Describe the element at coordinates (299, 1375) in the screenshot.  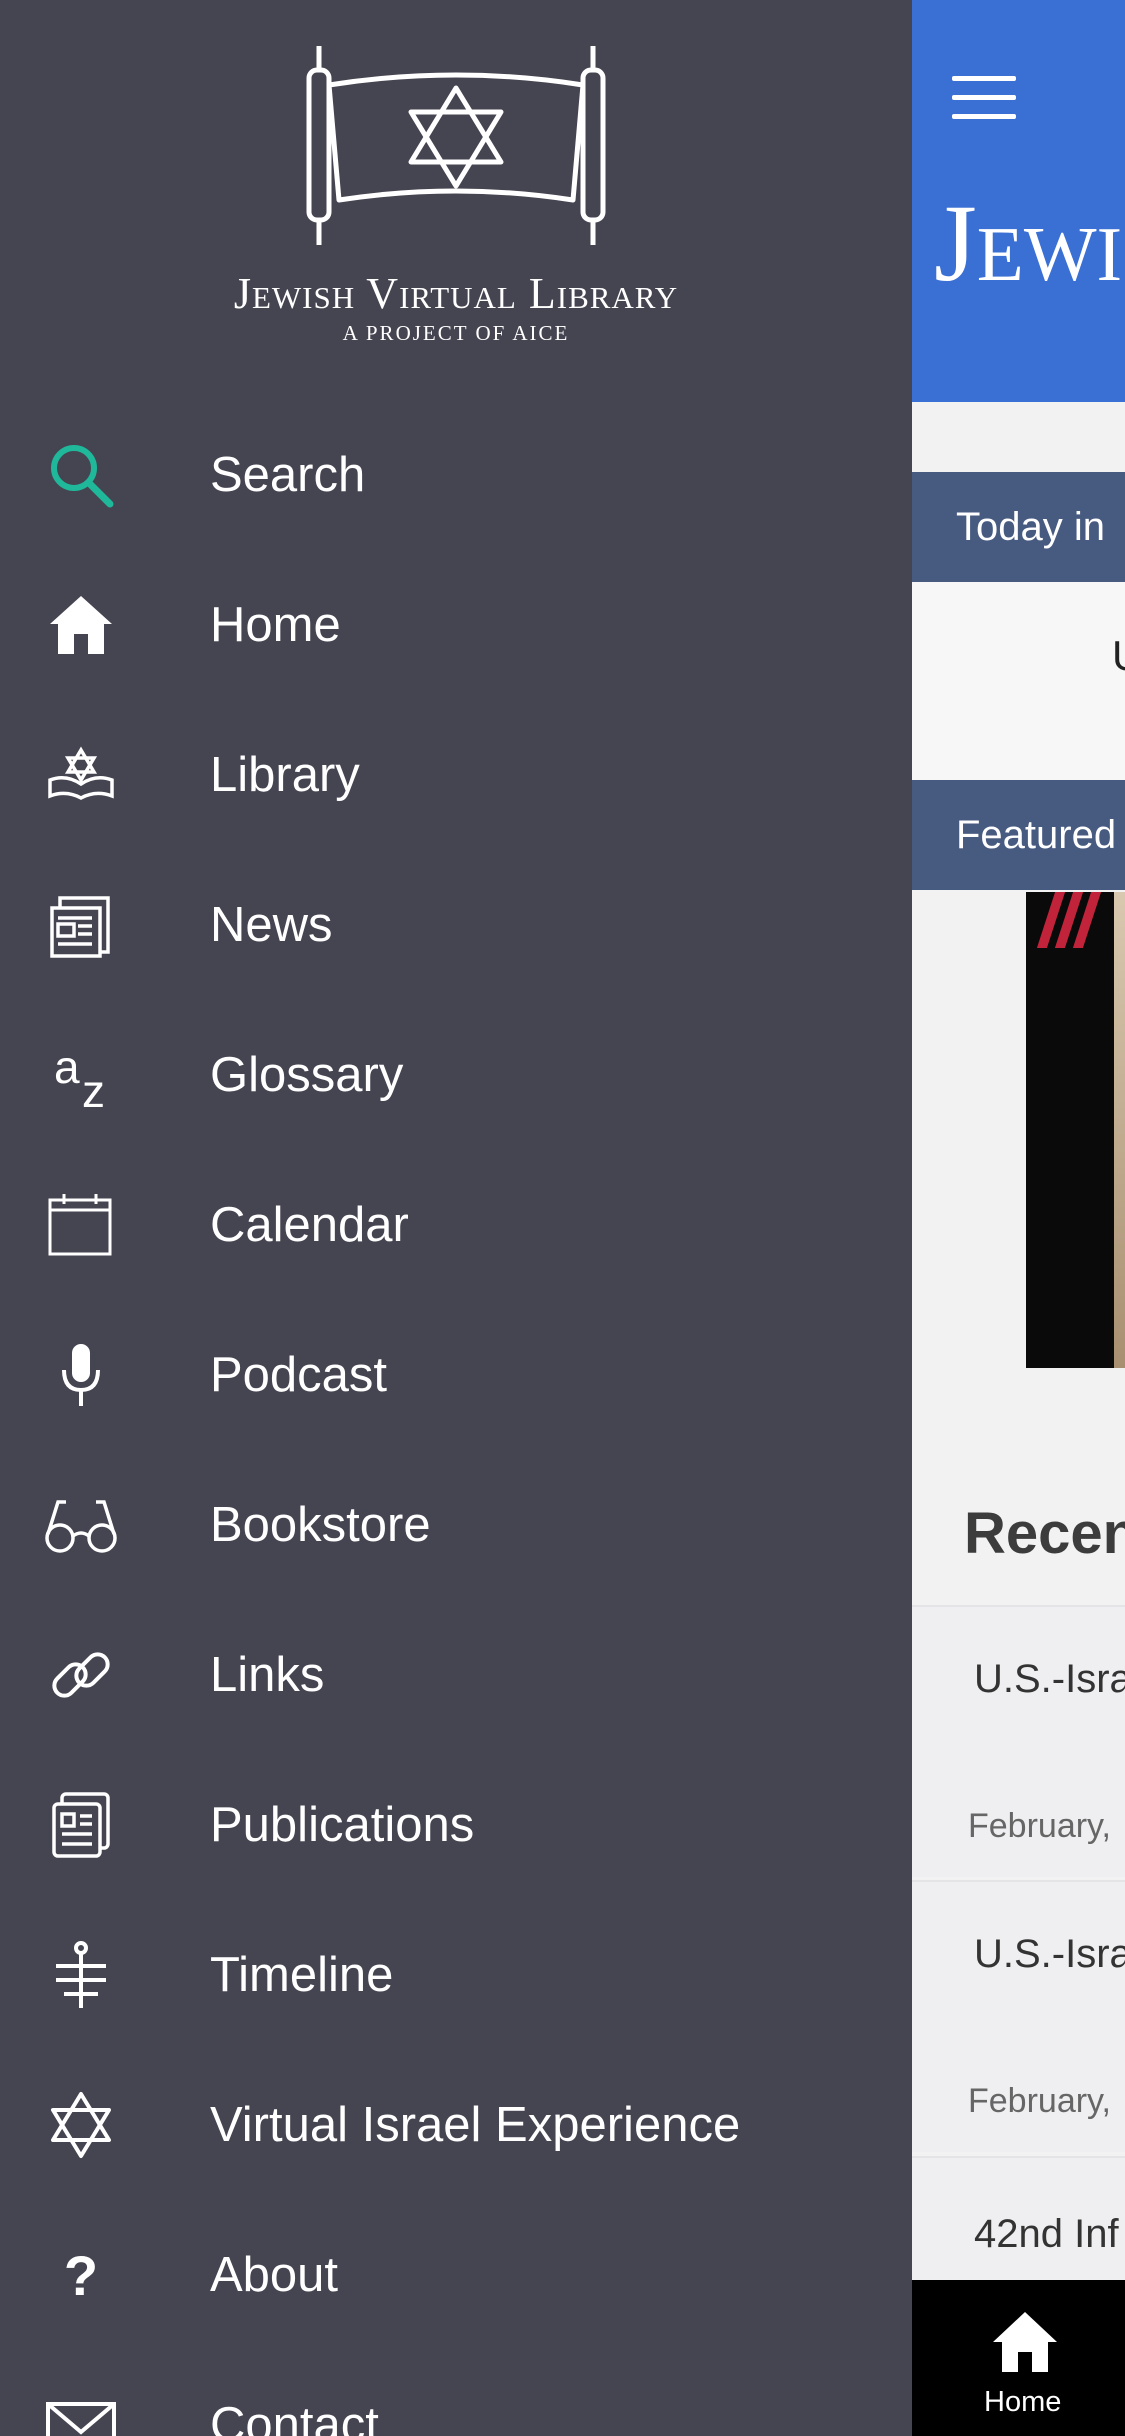
I see `menu-label-podcast: Podcast` at that location.